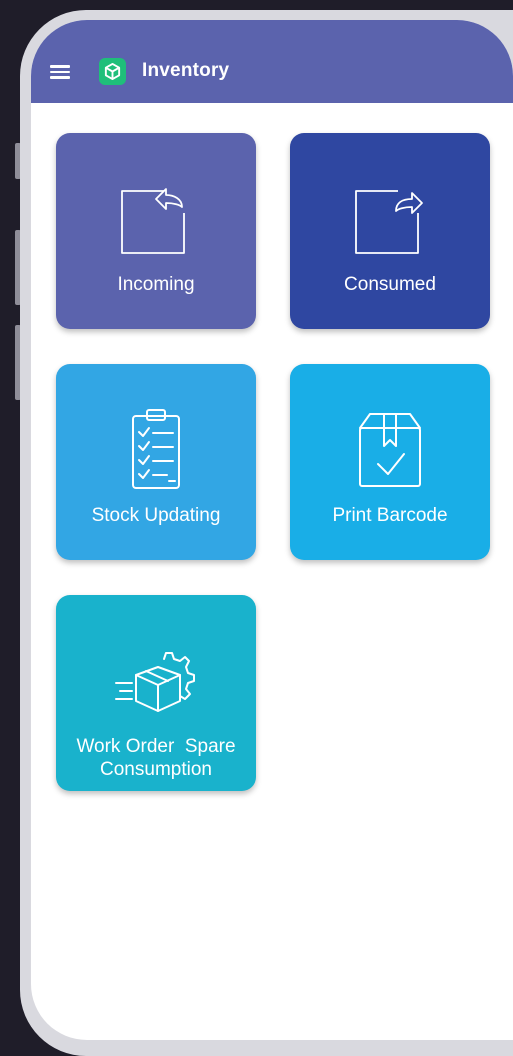 This screenshot has height=1056, width=513. I want to click on app-bar: Inventory, so click(272, 61).